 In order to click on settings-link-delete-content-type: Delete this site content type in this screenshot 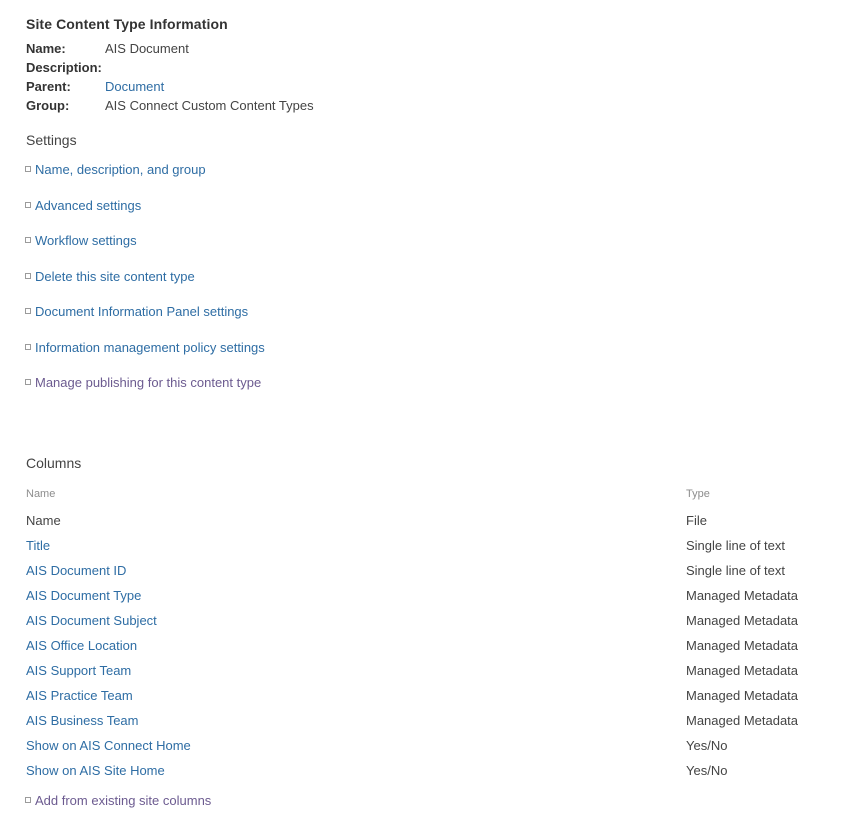, I will do `click(115, 276)`.